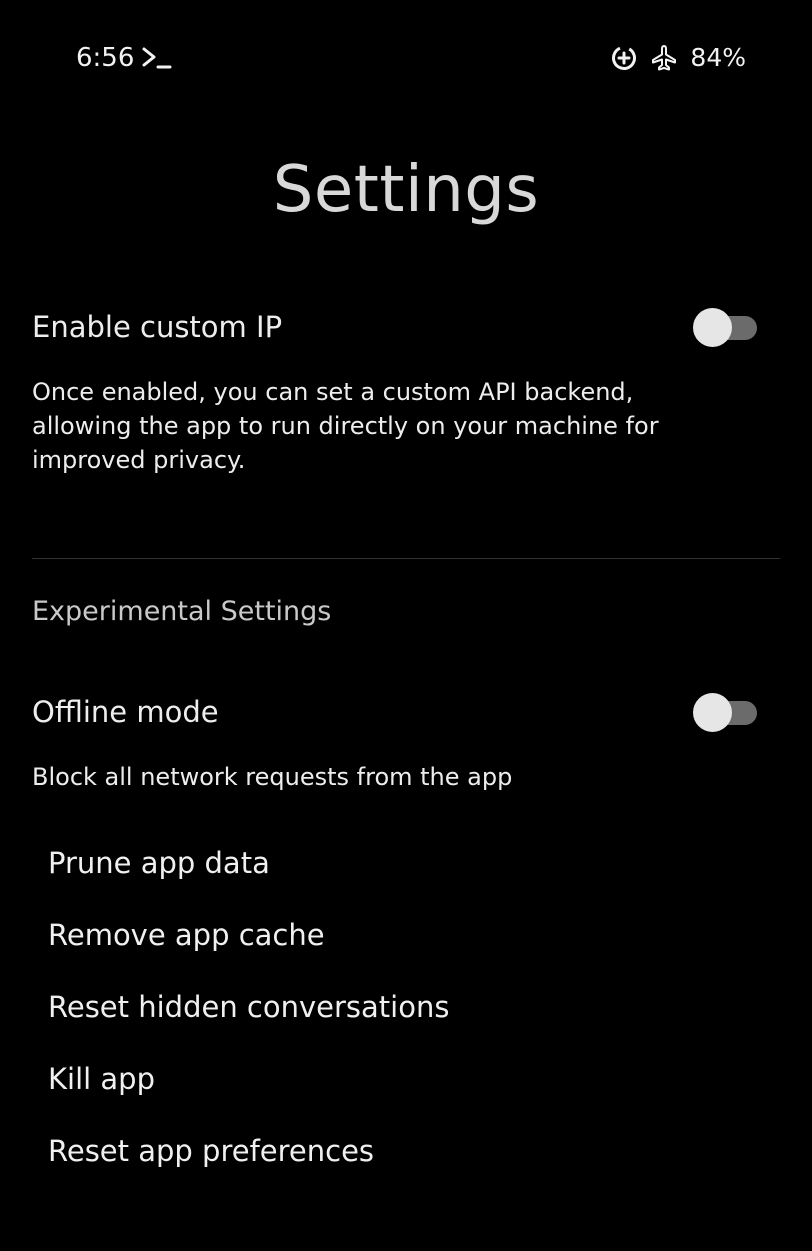 The width and height of the screenshot is (812, 1251). What do you see at coordinates (664, 58) in the screenshot?
I see `airplane-mode-icon` at bounding box center [664, 58].